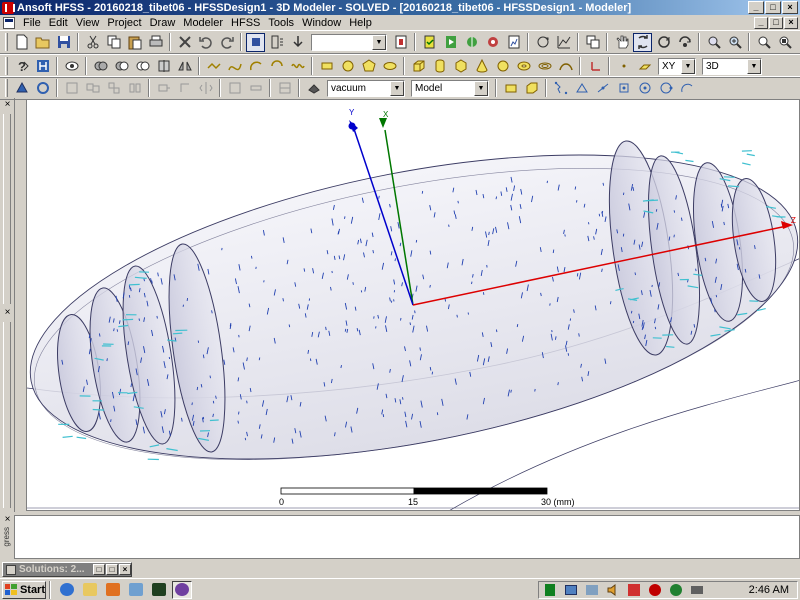 The image size is (800, 600). Describe the element at coordinates (8, 7) in the screenshot. I see `hfss-app-icon` at that location.